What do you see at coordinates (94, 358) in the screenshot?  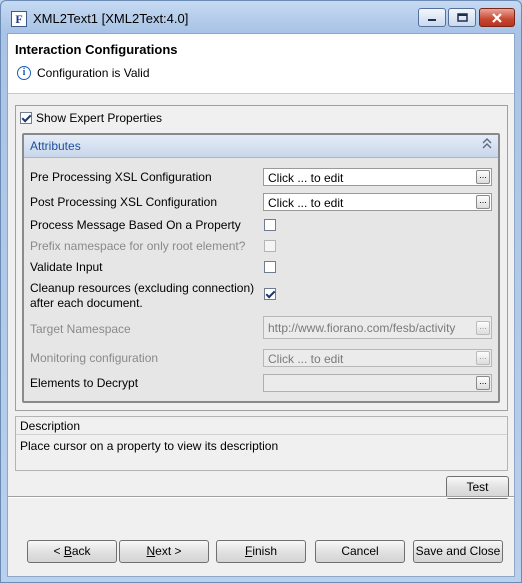 I see `monitoring-configuration-label: Monitoring configuration` at bounding box center [94, 358].